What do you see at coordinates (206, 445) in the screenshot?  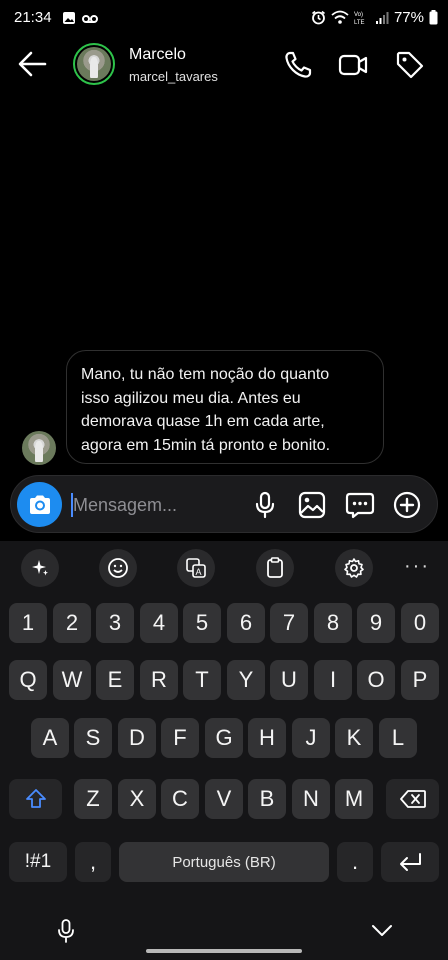 I see `message-line: agora em 15min tá pronto e bonito.` at bounding box center [206, 445].